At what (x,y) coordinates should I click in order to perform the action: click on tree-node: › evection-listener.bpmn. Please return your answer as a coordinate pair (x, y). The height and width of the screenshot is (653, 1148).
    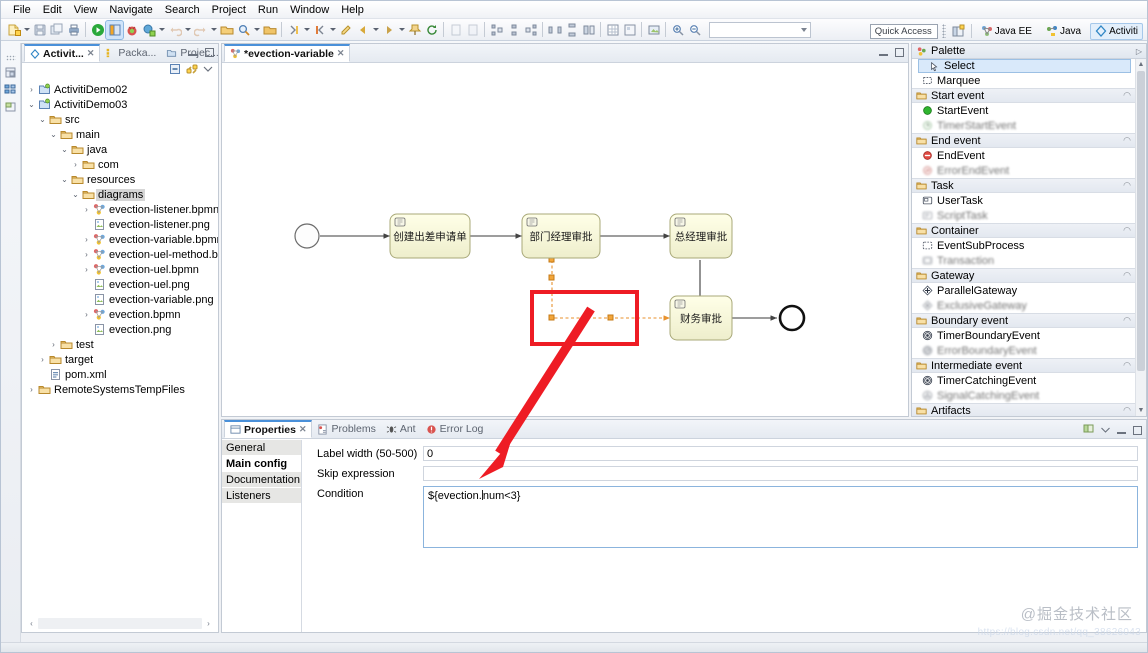
    Looking at the image, I should click on (120, 209).